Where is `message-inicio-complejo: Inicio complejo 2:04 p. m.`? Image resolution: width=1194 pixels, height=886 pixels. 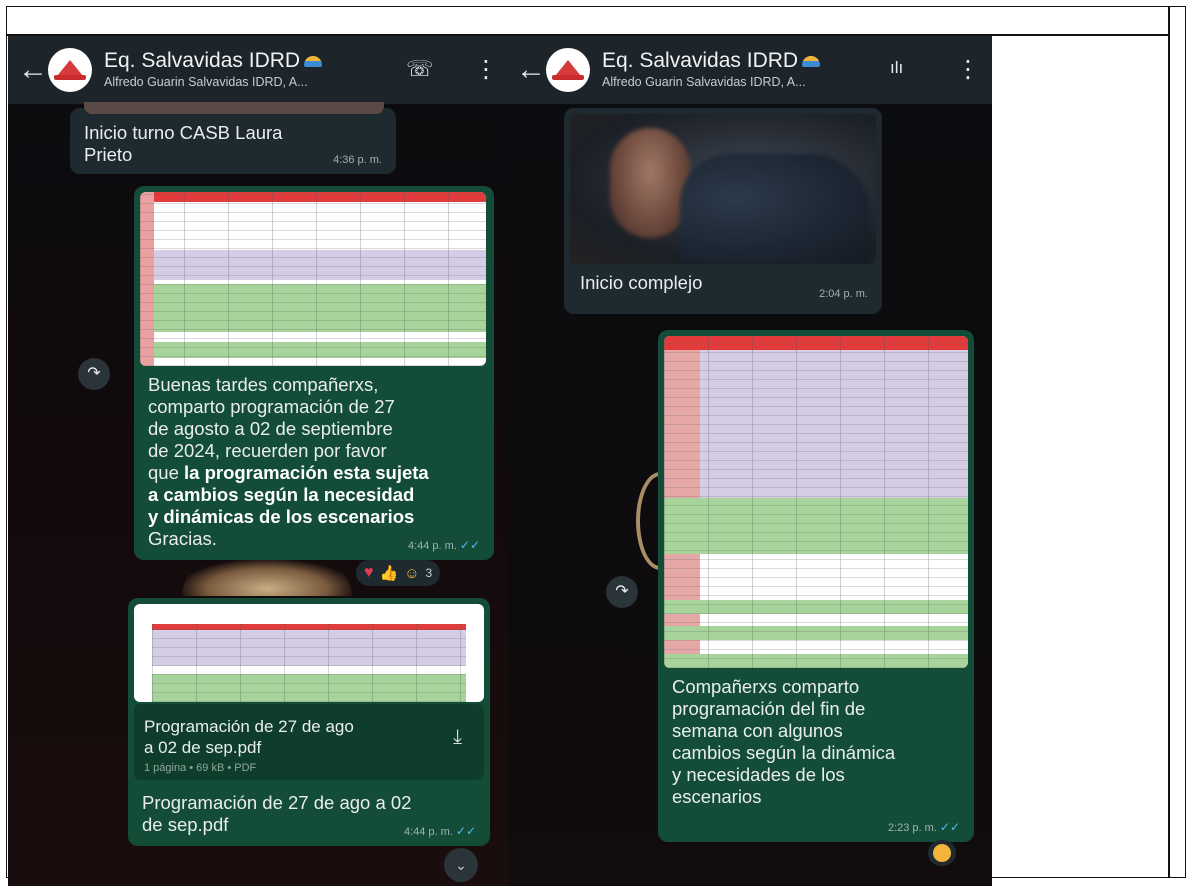
message-inicio-complejo: Inicio complejo 2:04 p. m. is located at coordinates (723, 211).